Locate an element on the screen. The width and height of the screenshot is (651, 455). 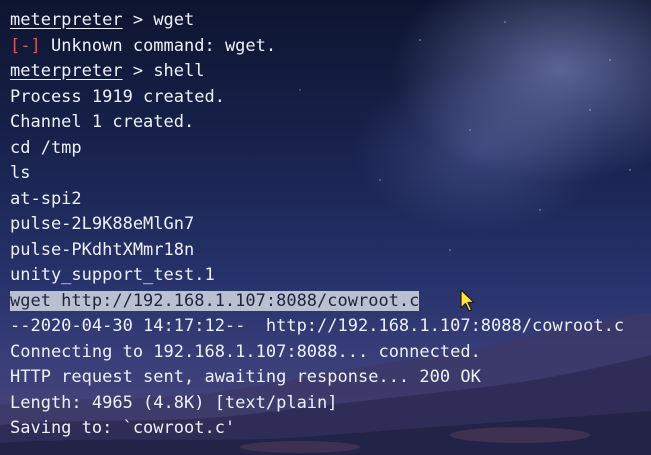
command-text: shell is located at coordinates (179, 71).